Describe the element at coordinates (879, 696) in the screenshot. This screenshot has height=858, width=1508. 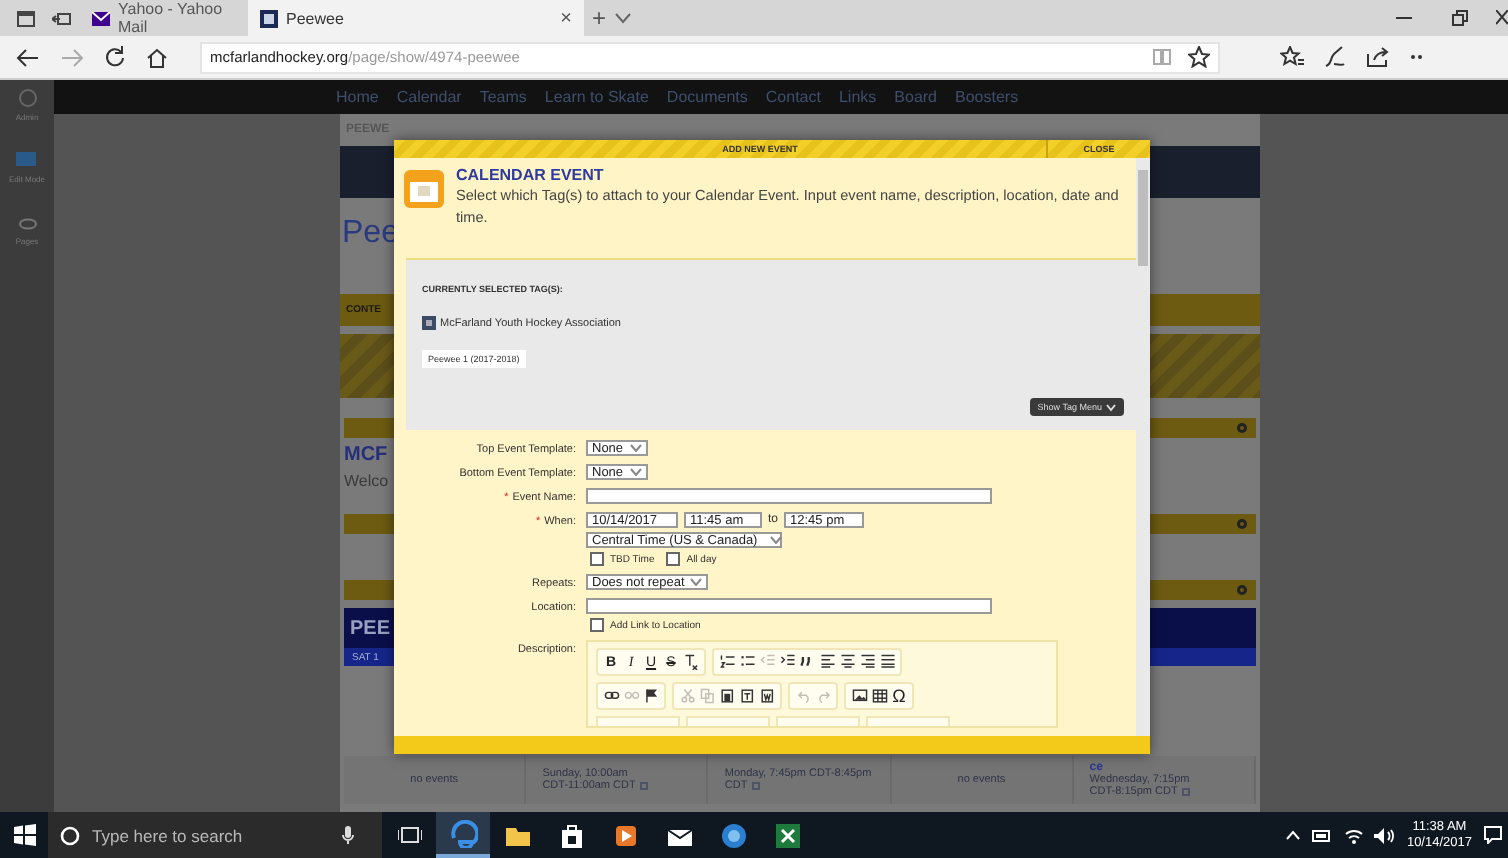
I see `table-icon` at that location.